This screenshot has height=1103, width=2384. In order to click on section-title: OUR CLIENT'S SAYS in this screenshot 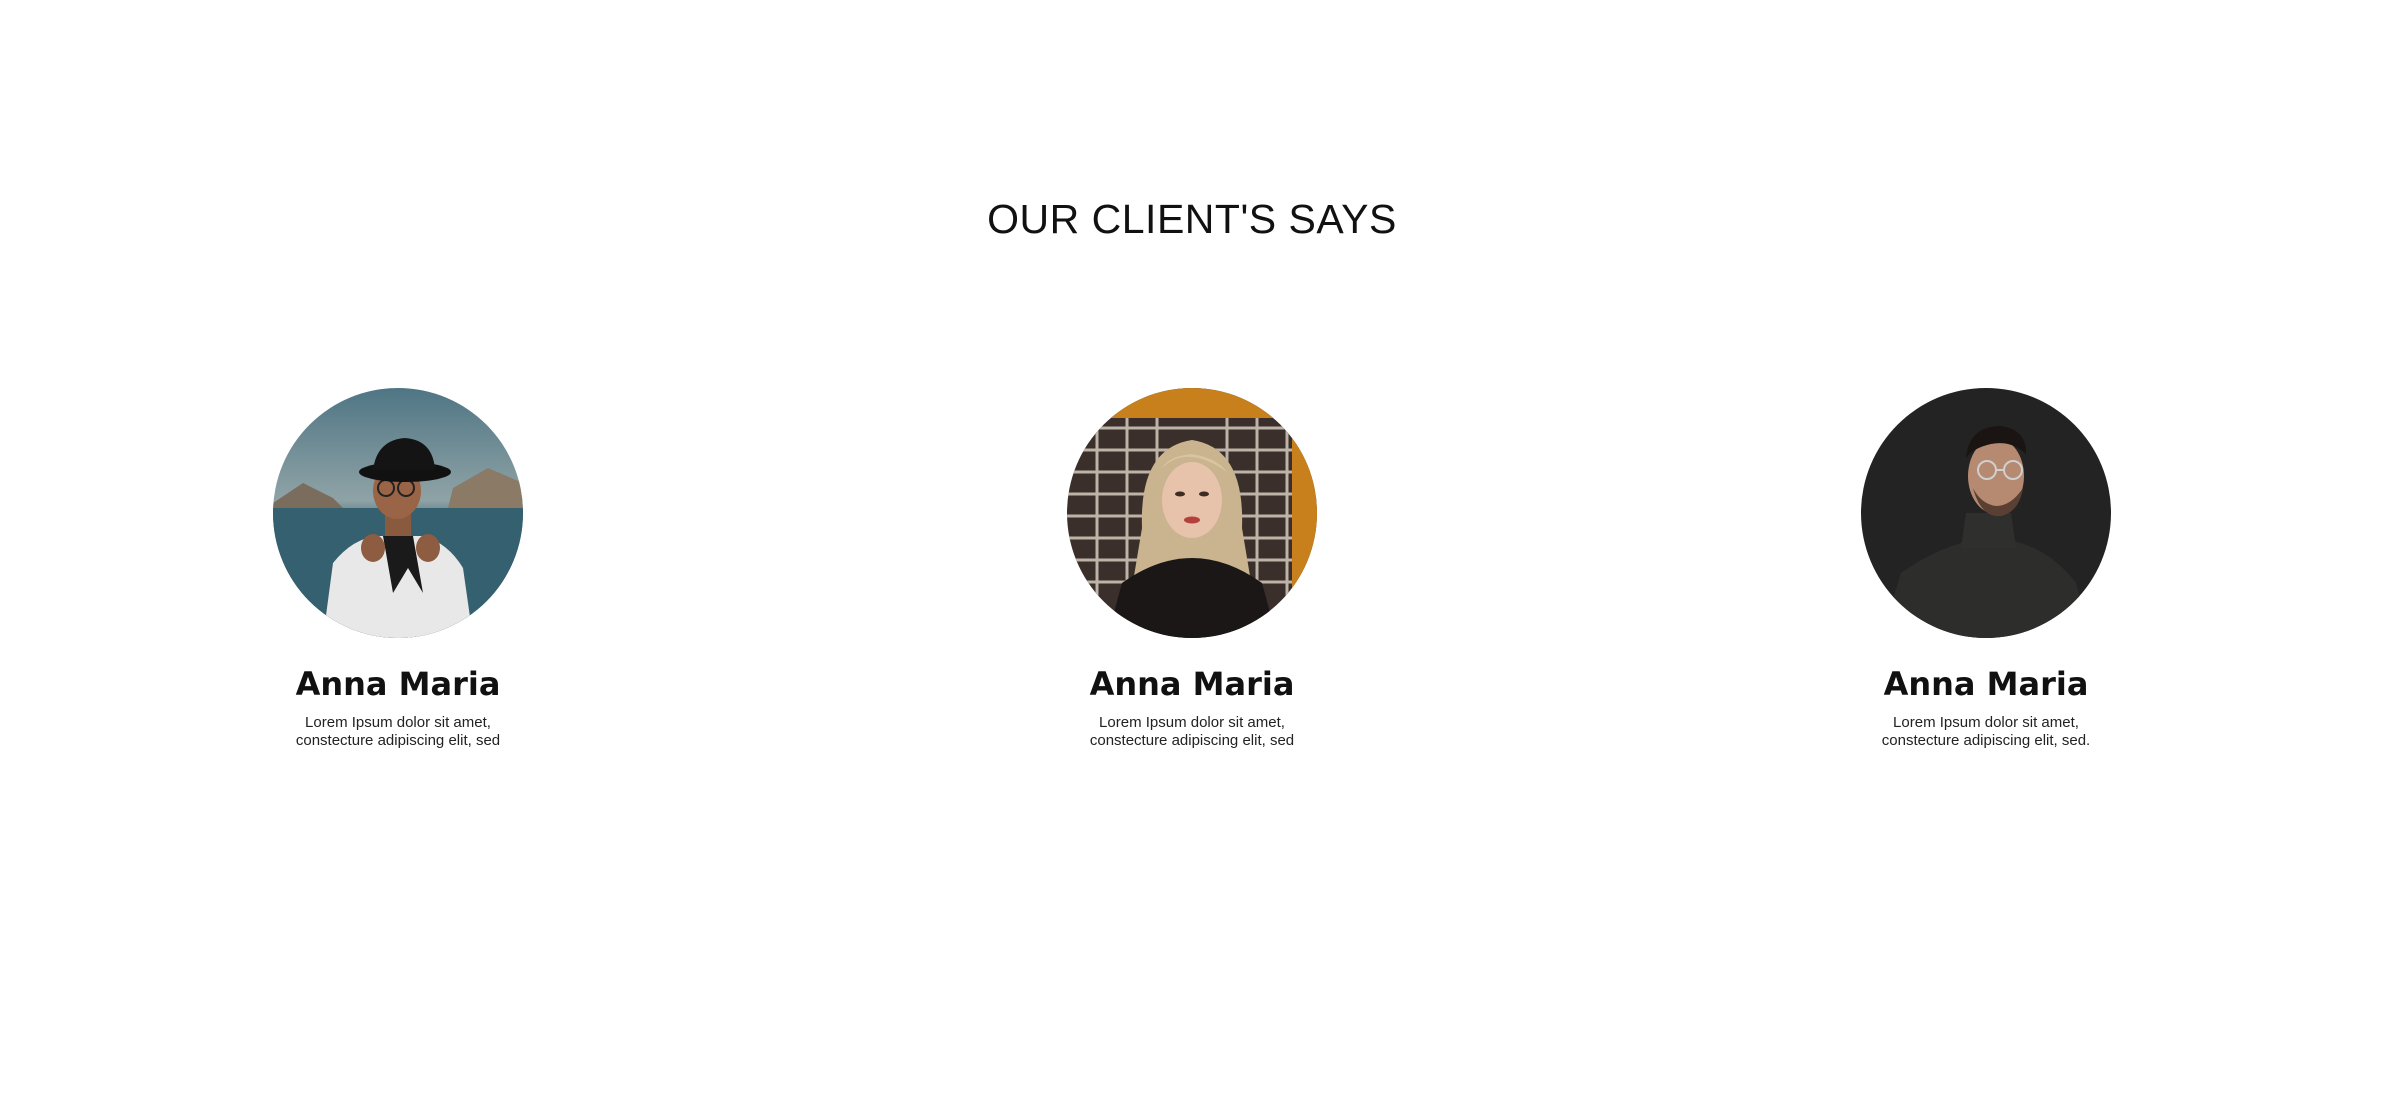, I will do `click(1192, 219)`.